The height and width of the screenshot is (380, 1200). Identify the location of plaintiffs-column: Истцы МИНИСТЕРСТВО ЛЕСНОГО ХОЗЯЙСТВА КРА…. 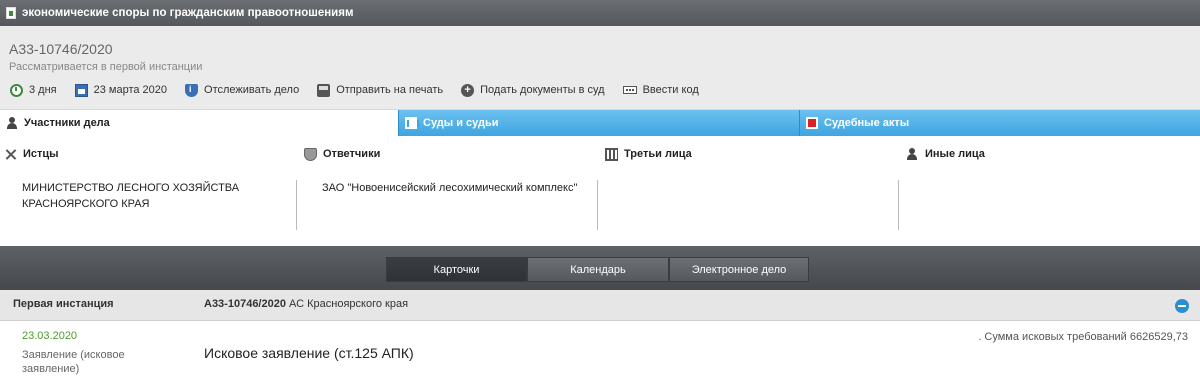
(150, 191).